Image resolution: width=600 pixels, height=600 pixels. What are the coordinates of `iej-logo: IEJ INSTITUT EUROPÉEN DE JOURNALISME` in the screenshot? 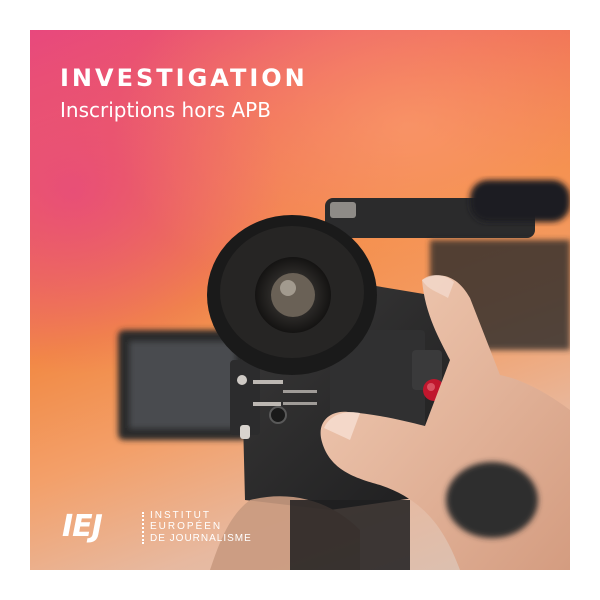 It's located at (172, 529).